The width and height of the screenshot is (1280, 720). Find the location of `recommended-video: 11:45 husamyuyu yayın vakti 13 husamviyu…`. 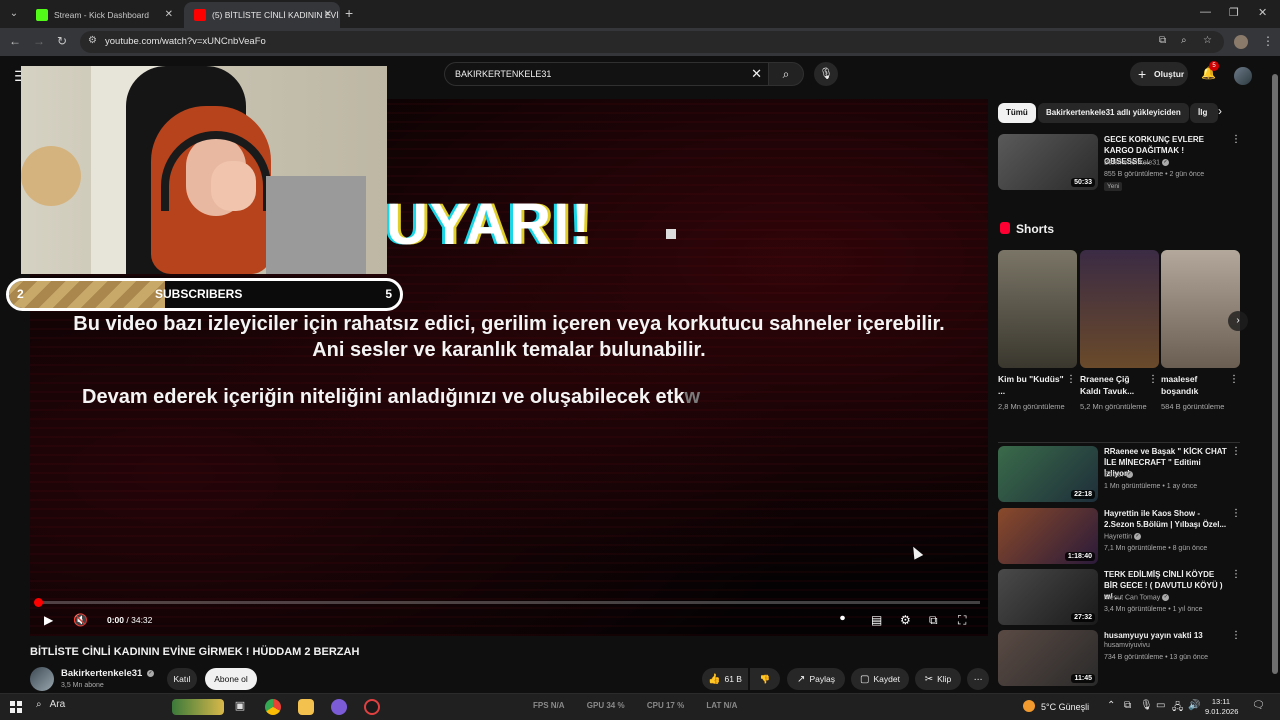

recommended-video: 11:45 husamyuyu yayın vakti 13 husamviyu… is located at coordinates (1120, 659).